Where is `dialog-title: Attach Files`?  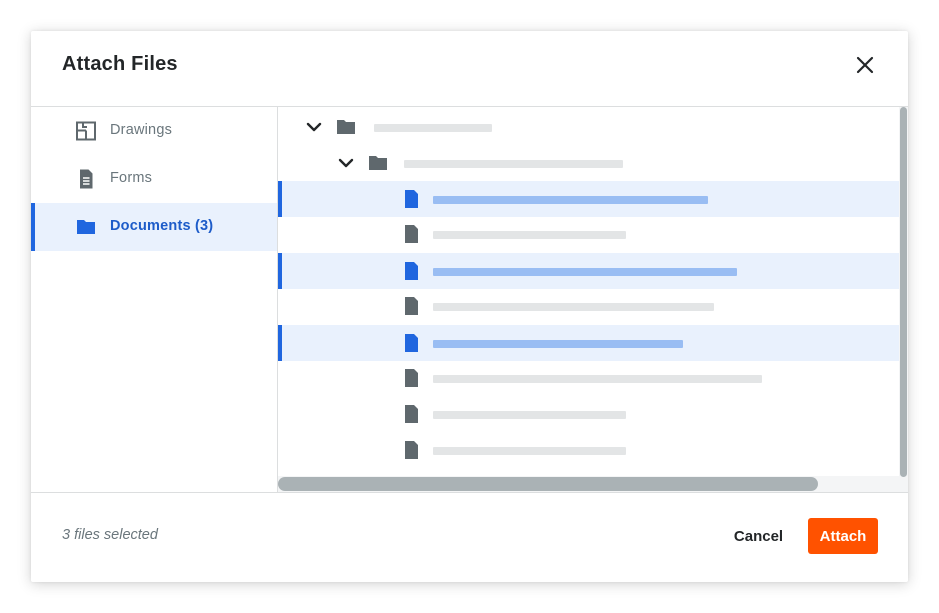 dialog-title: Attach Files is located at coordinates (120, 64).